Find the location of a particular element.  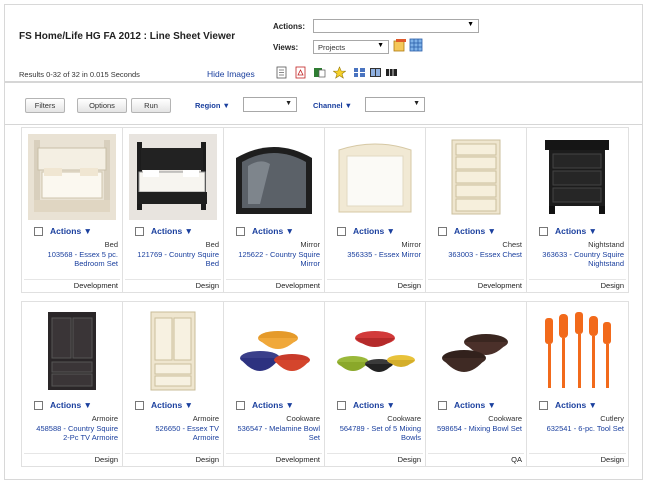

grid-view-icon is located at coordinates (416, 45).